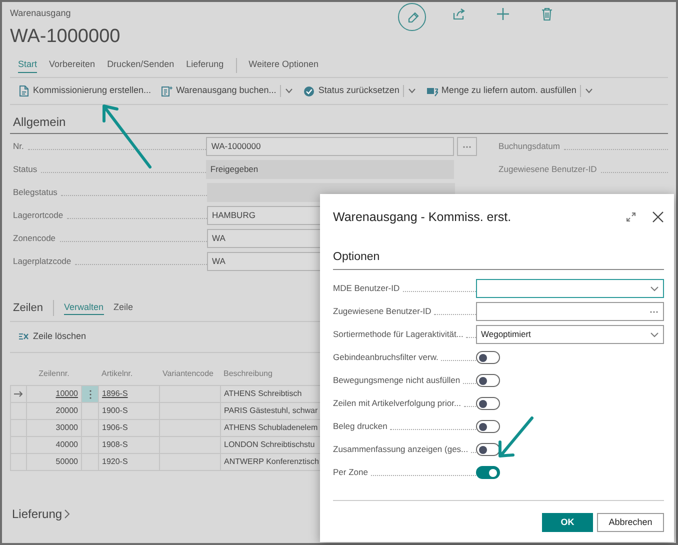 The width and height of the screenshot is (678, 545). Describe the element at coordinates (28, 308) in the screenshot. I see `section-heading: Zeilen` at that location.